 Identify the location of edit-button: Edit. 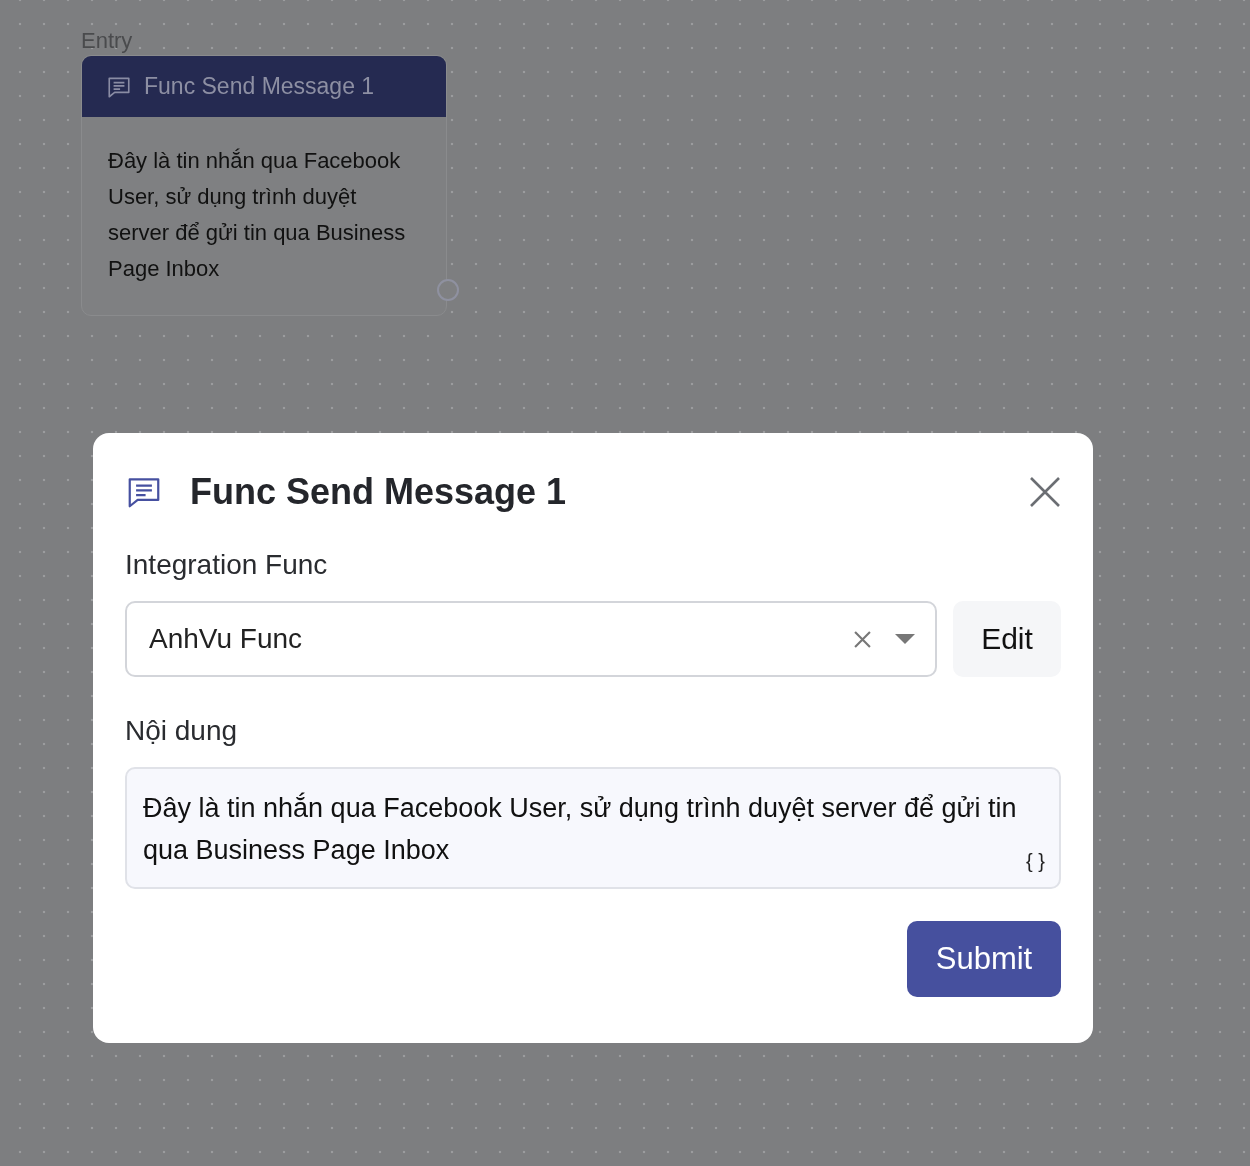
(1007, 639).